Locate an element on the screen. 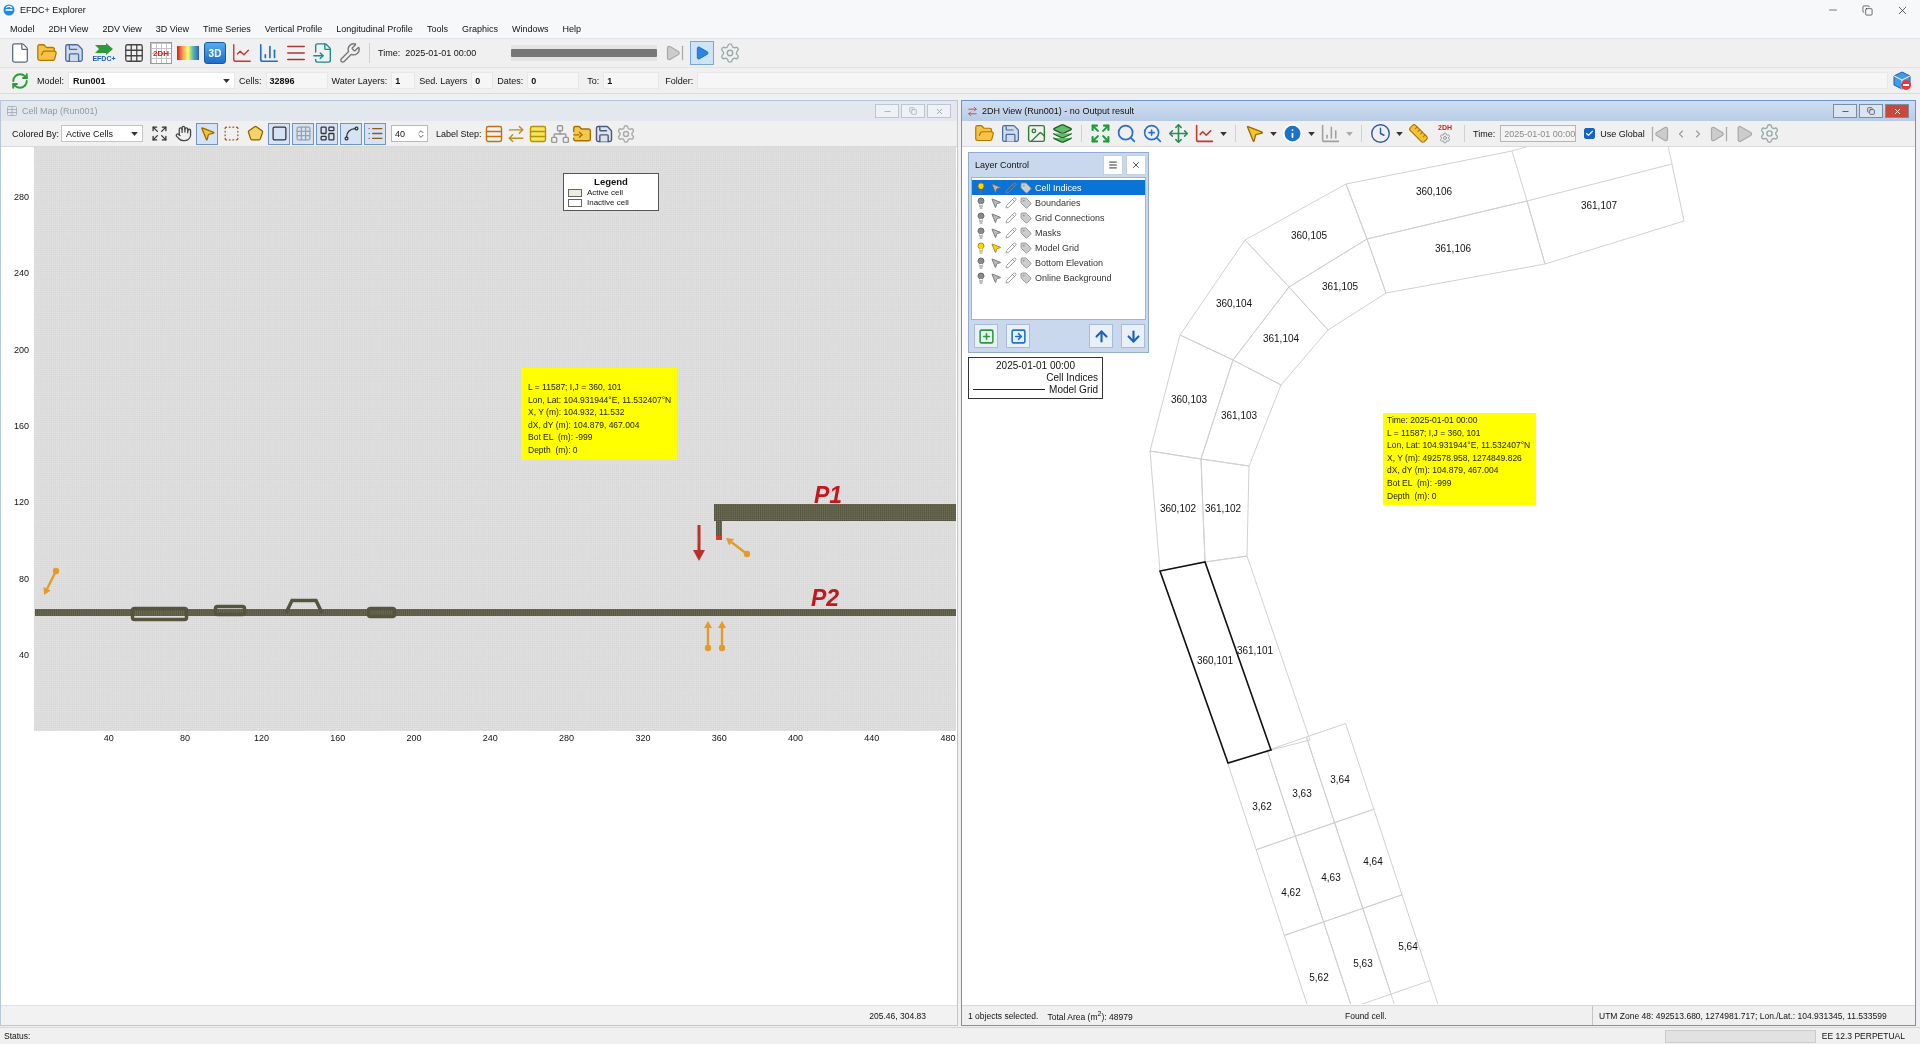  folder-icon is located at coordinates (581, 133).